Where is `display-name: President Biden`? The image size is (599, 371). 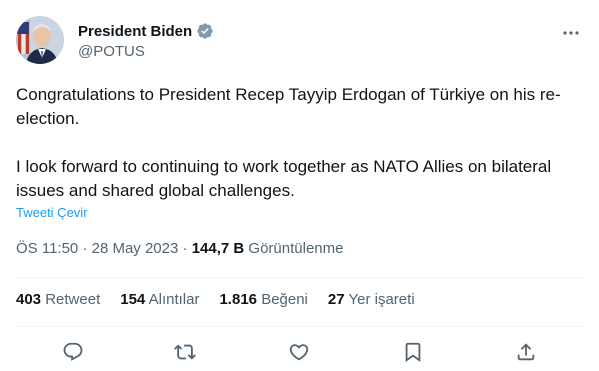 display-name: President Biden is located at coordinates (135, 31).